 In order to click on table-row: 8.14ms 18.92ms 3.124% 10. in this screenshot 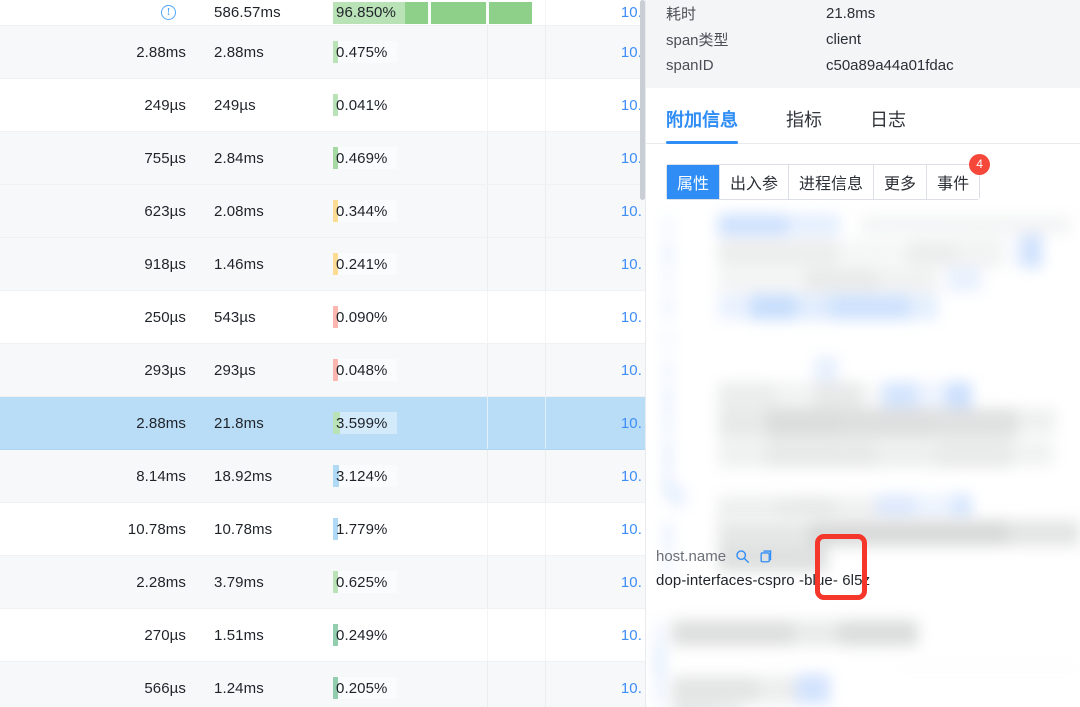, I will do `click(323, 476)`.